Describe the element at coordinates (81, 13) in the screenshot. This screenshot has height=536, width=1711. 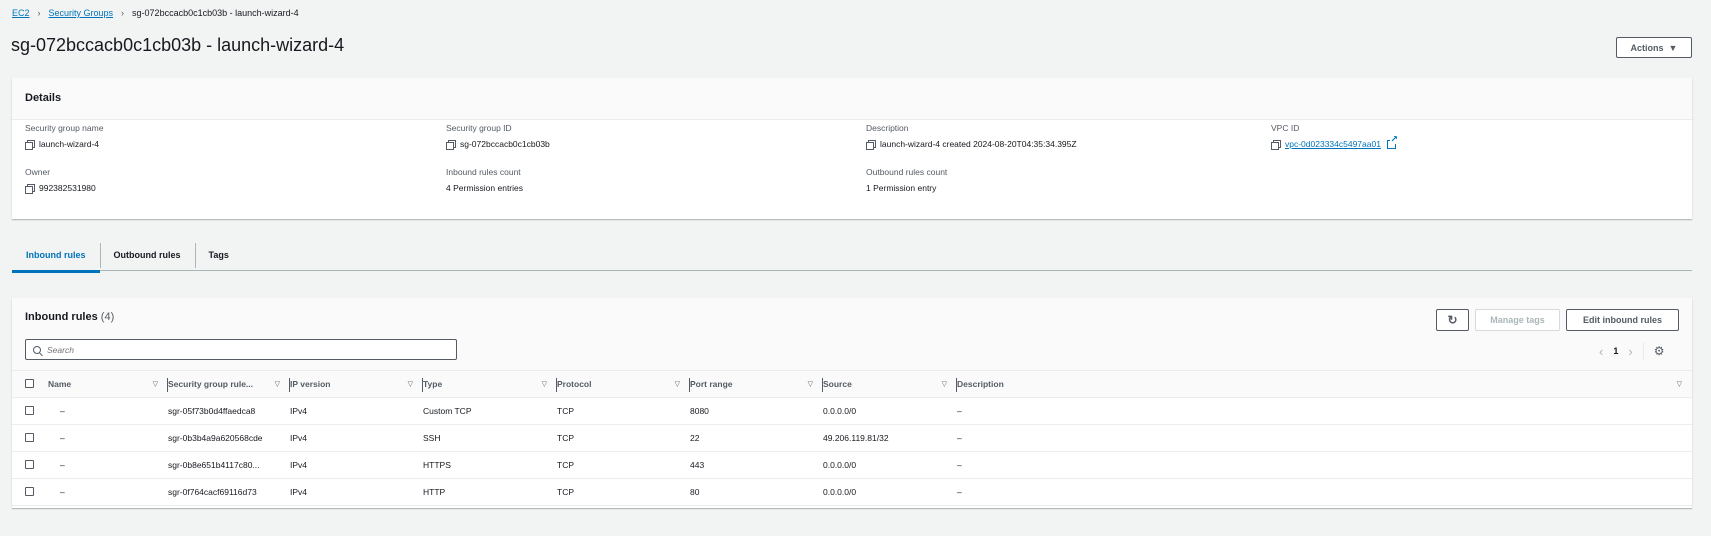
I see `breadcrumb-security-groups-link: Security Groups` at that location.